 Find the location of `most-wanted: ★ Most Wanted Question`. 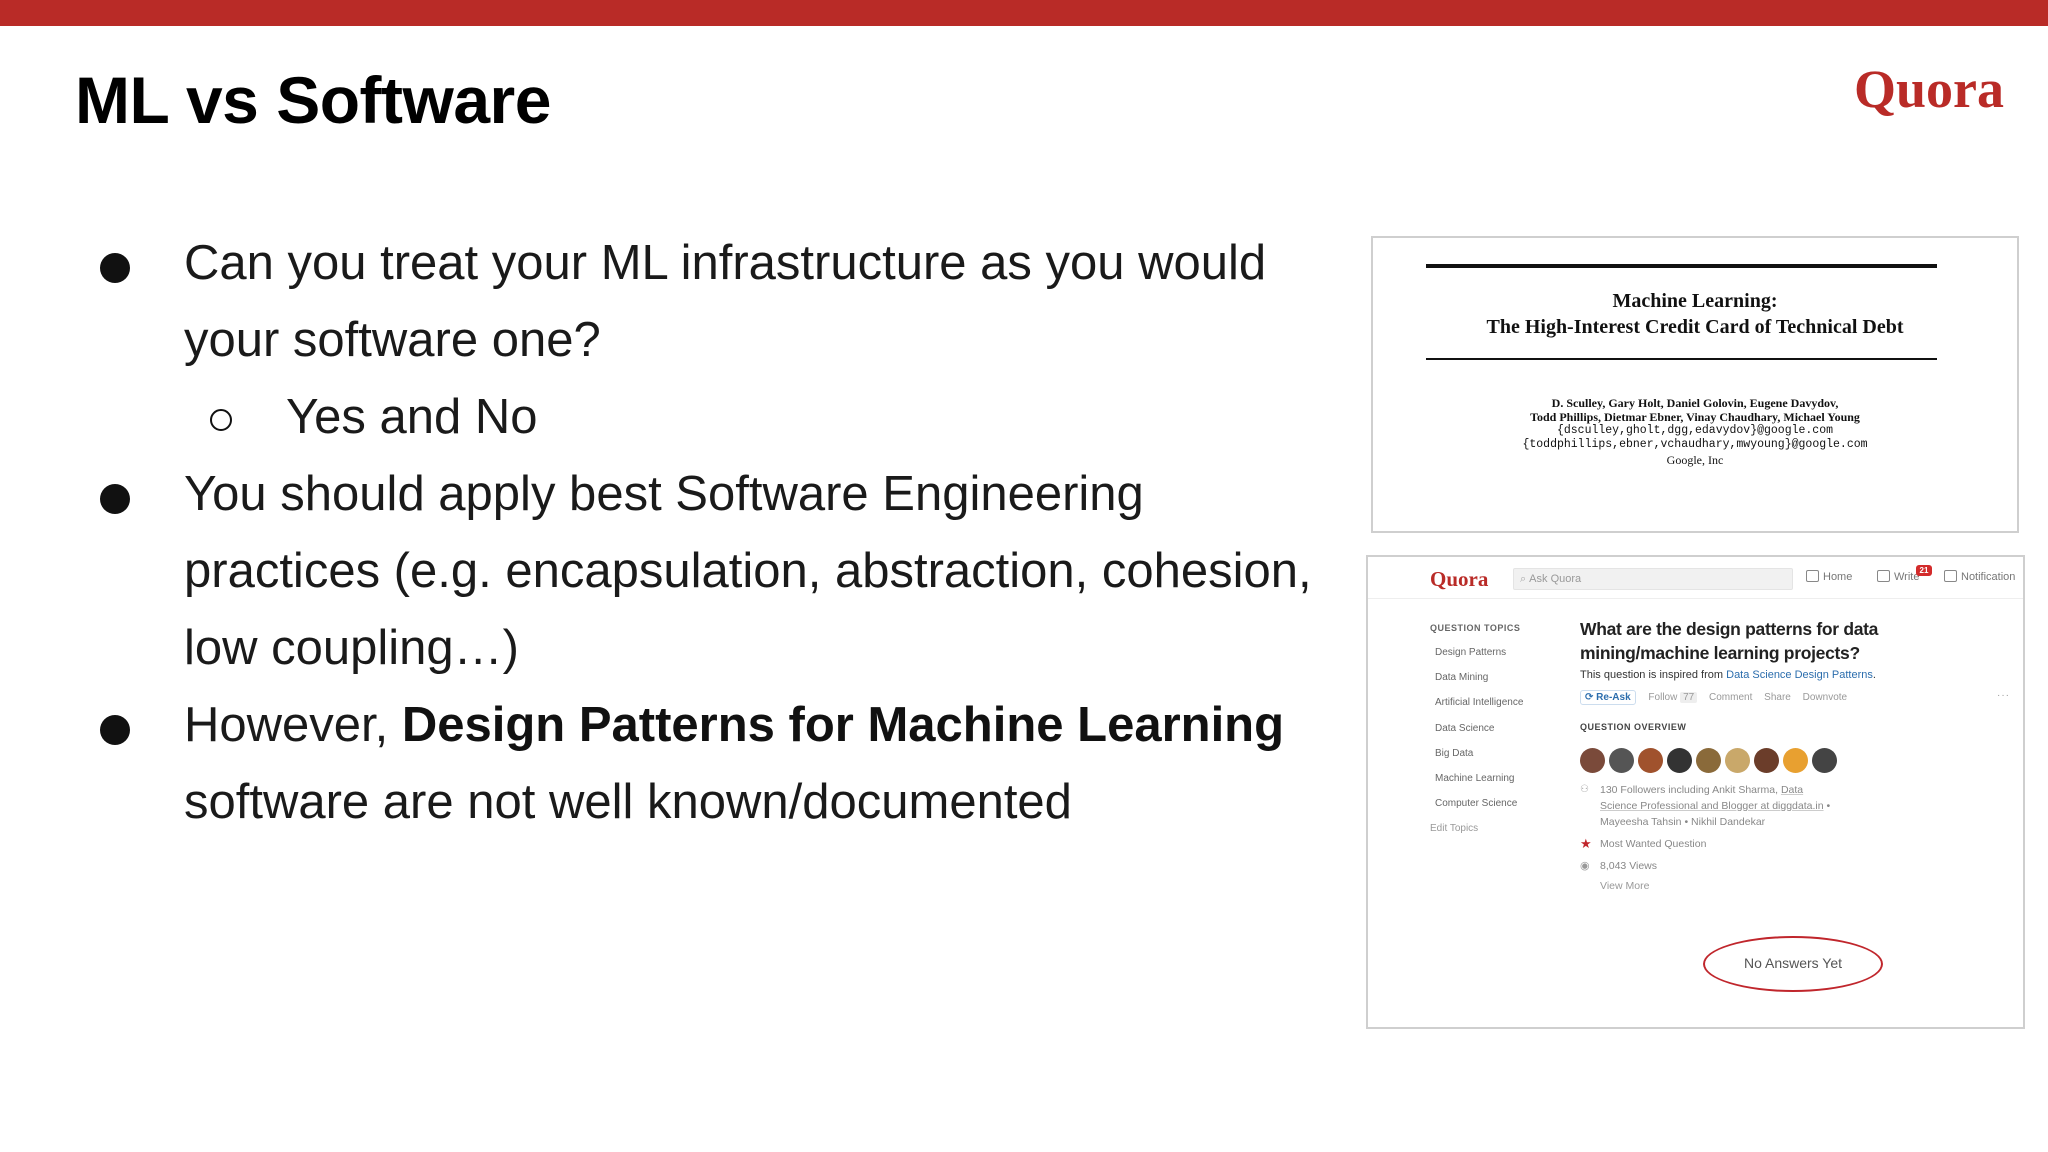

most-wanted: ★ Most Wanted Question is located at coordinates (1800, 844).